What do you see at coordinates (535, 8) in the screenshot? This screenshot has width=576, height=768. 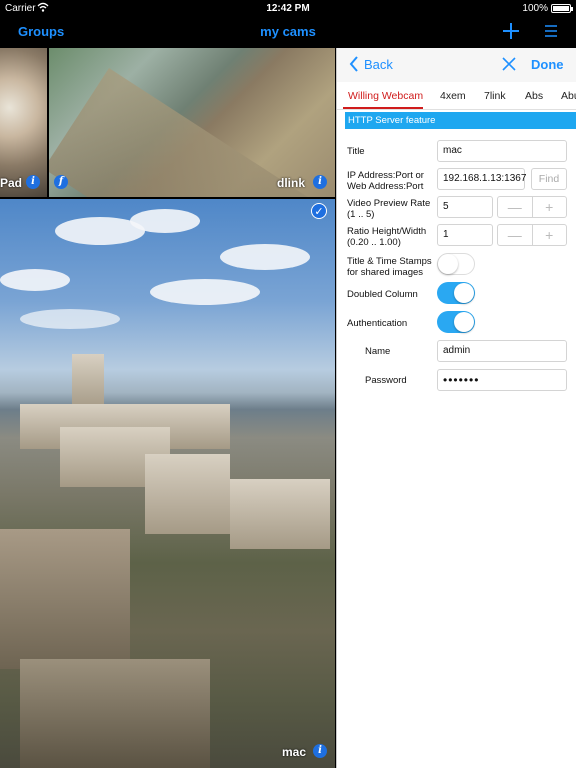 I see `battery-percent: 100%` at bounding box center [535, 8].